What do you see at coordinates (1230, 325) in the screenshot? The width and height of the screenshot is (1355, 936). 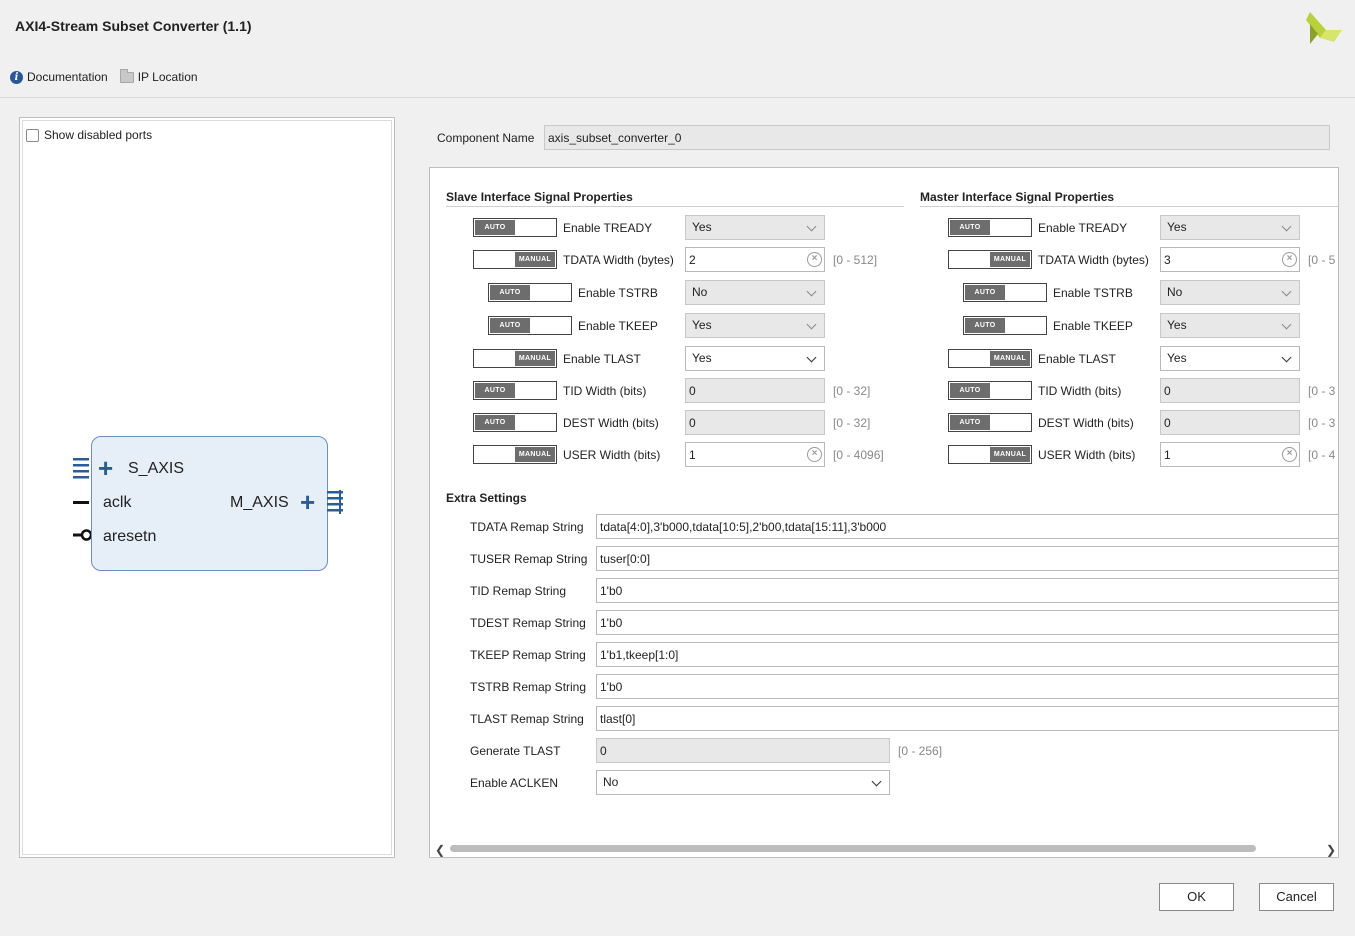 I see `master-enable-tkeep-select: Yes` at bounding box center [1230, 325].